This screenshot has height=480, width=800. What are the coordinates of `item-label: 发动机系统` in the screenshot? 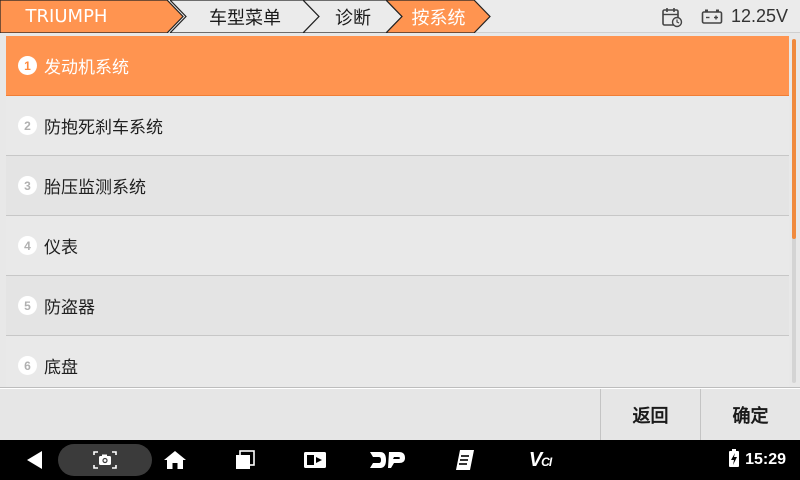 It's located at (86, 68).